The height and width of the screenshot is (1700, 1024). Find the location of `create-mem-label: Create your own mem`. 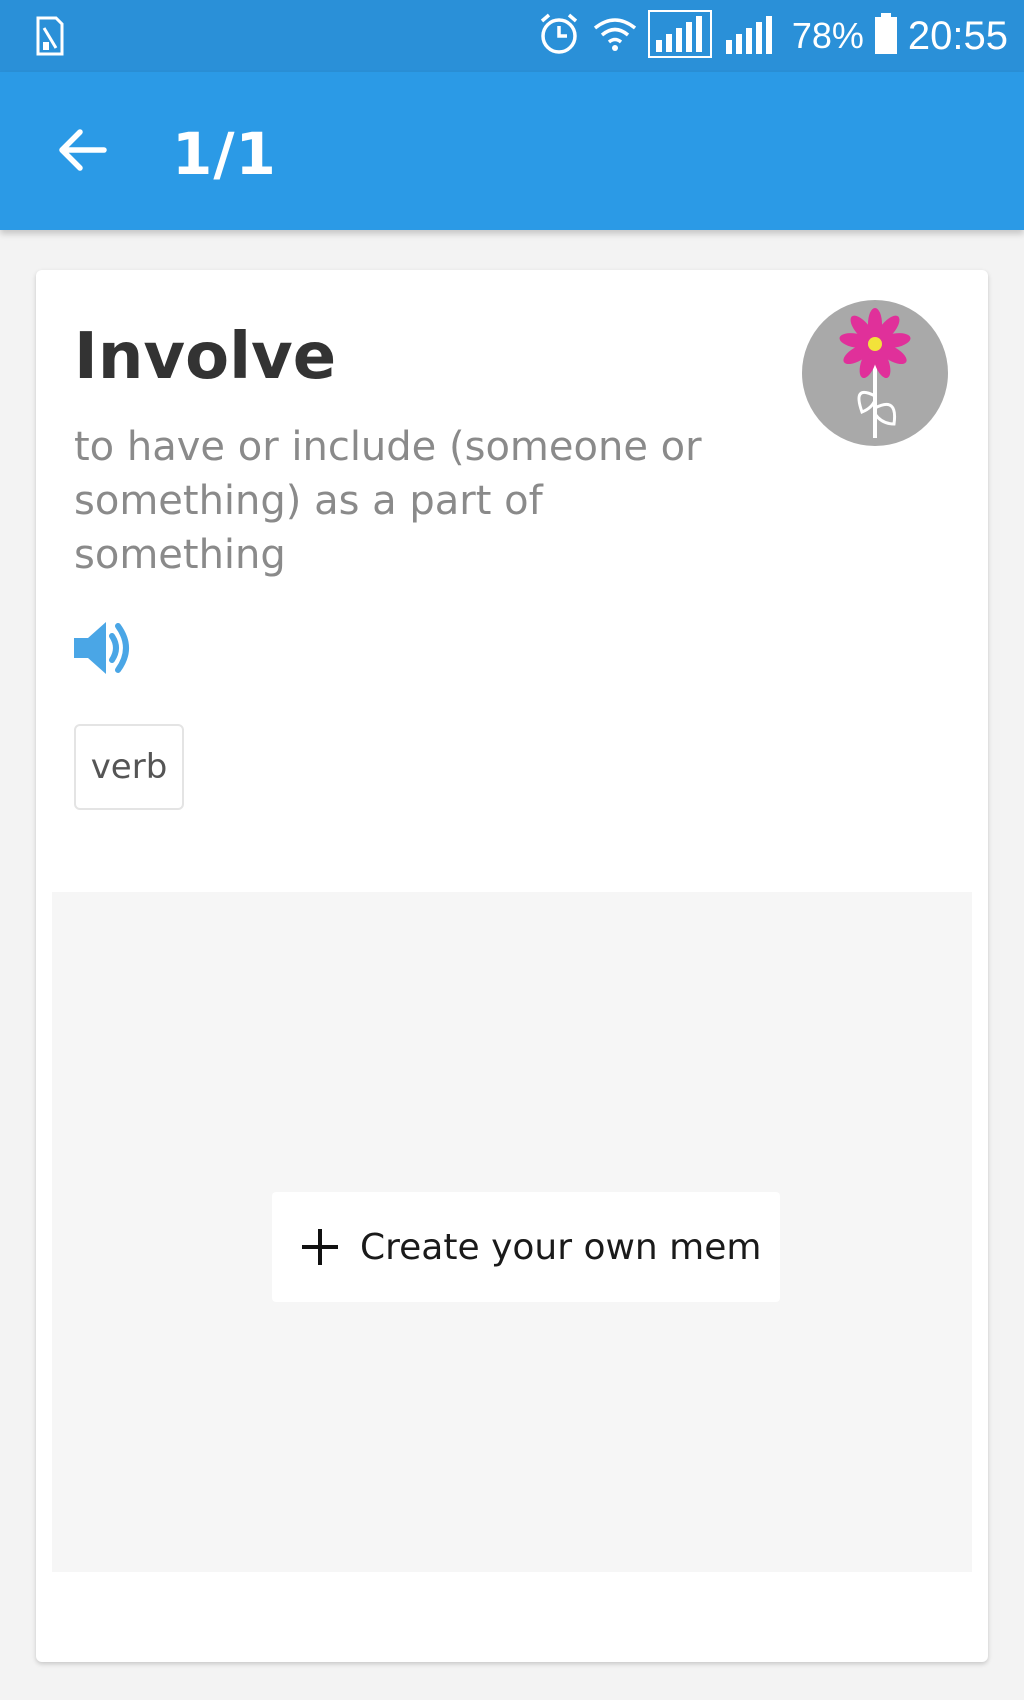

create-mem-label: Create your own mem is located at coordinates (561, 1247).